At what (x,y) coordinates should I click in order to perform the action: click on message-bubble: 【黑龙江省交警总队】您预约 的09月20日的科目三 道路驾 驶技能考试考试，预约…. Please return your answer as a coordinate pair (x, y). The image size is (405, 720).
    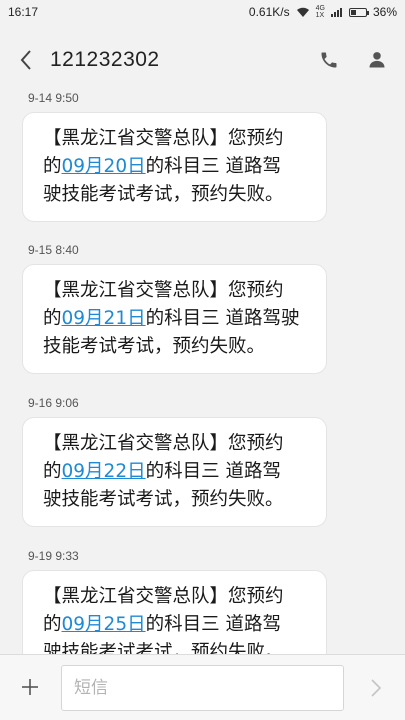
    Looking at the image, I should click on (174, 167).